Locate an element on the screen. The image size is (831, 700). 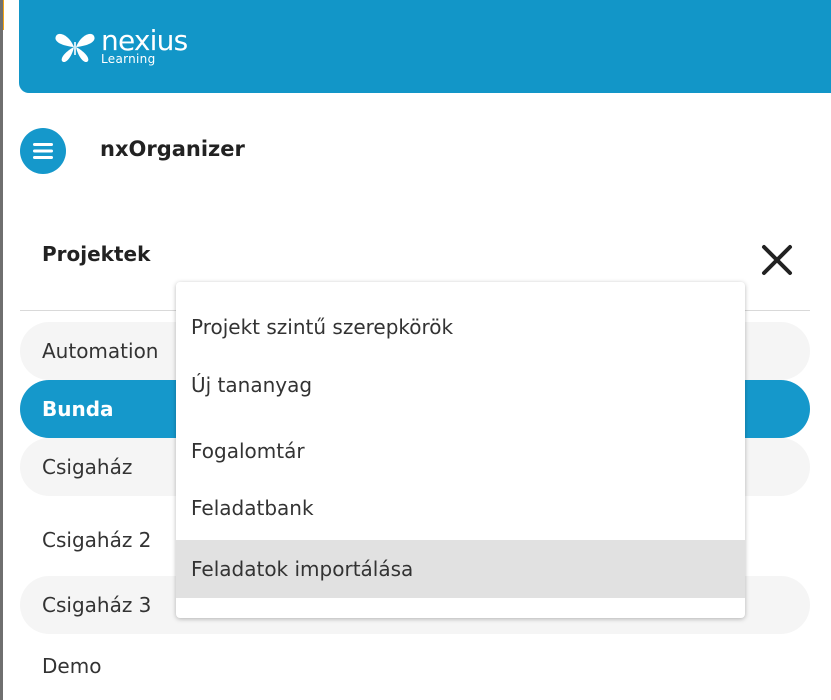
menu-item-import-tasks: Feladatok importálása is located at coordinates (460, 569).